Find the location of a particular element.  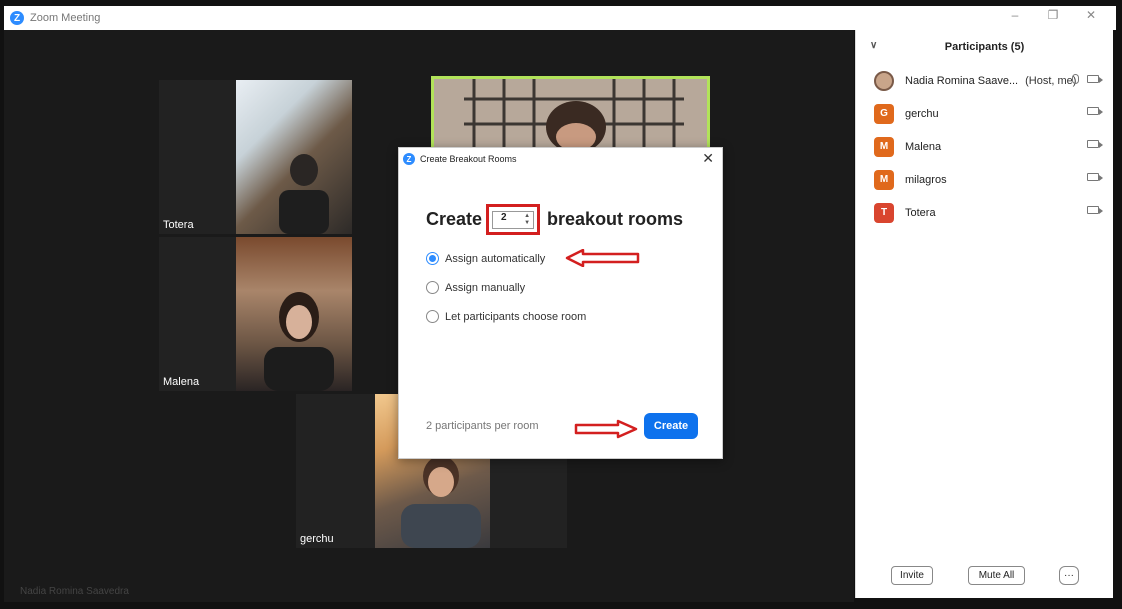

tile-name: Malena is located at coordinates (181, 382).